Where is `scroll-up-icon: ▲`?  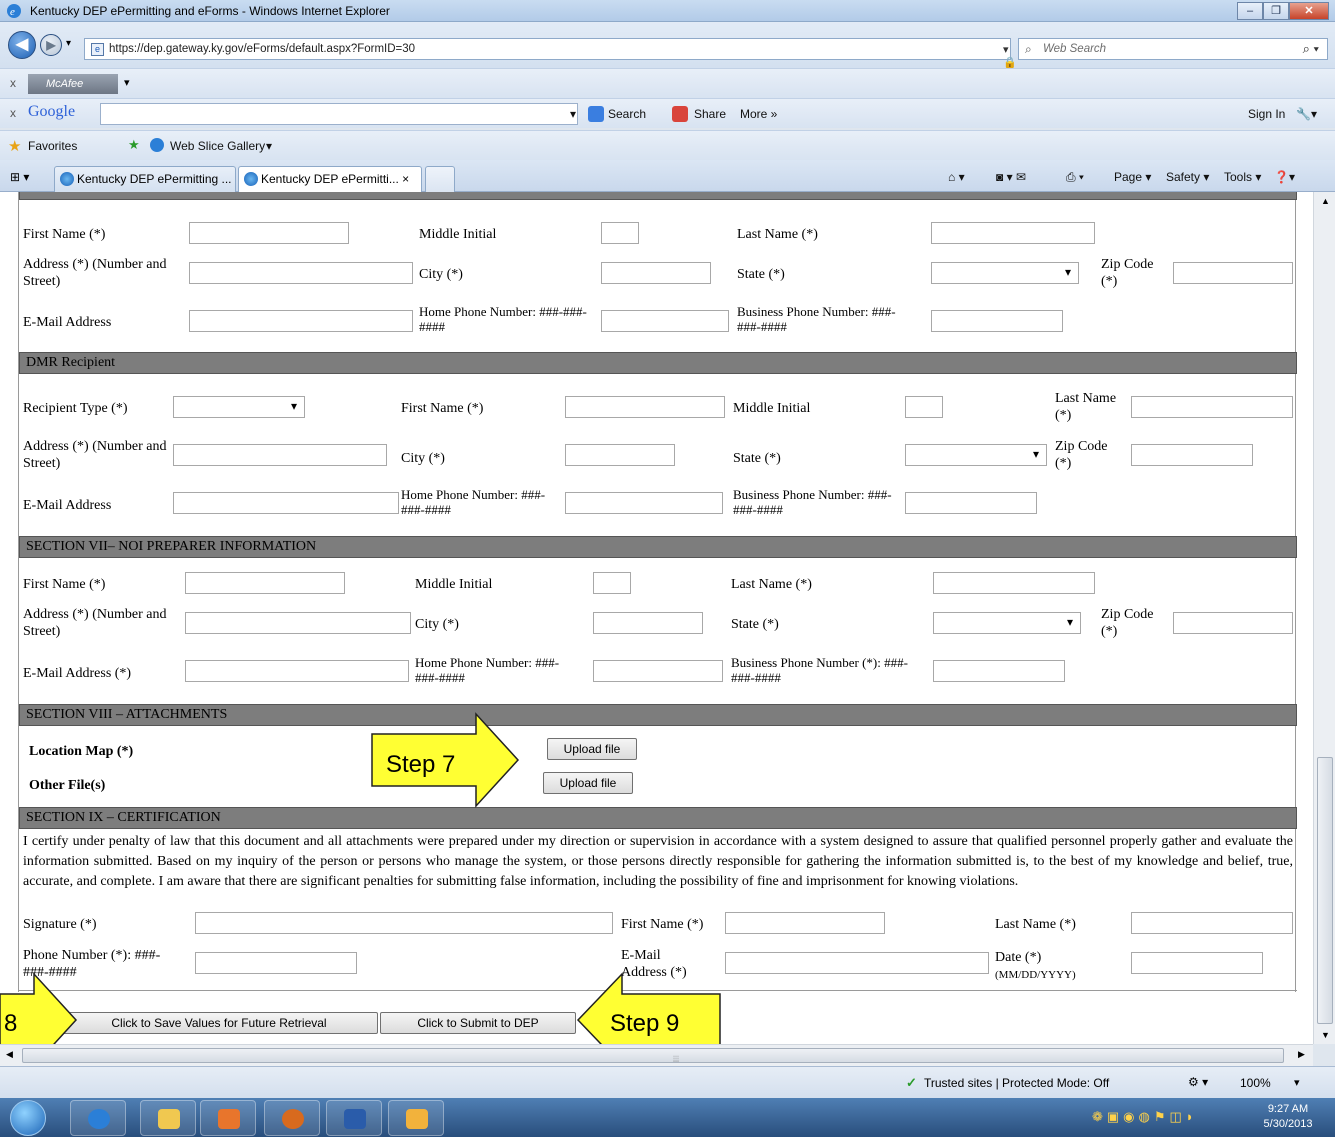 scroll-up-icon: ▲ is located at coordinates (1325, 201).